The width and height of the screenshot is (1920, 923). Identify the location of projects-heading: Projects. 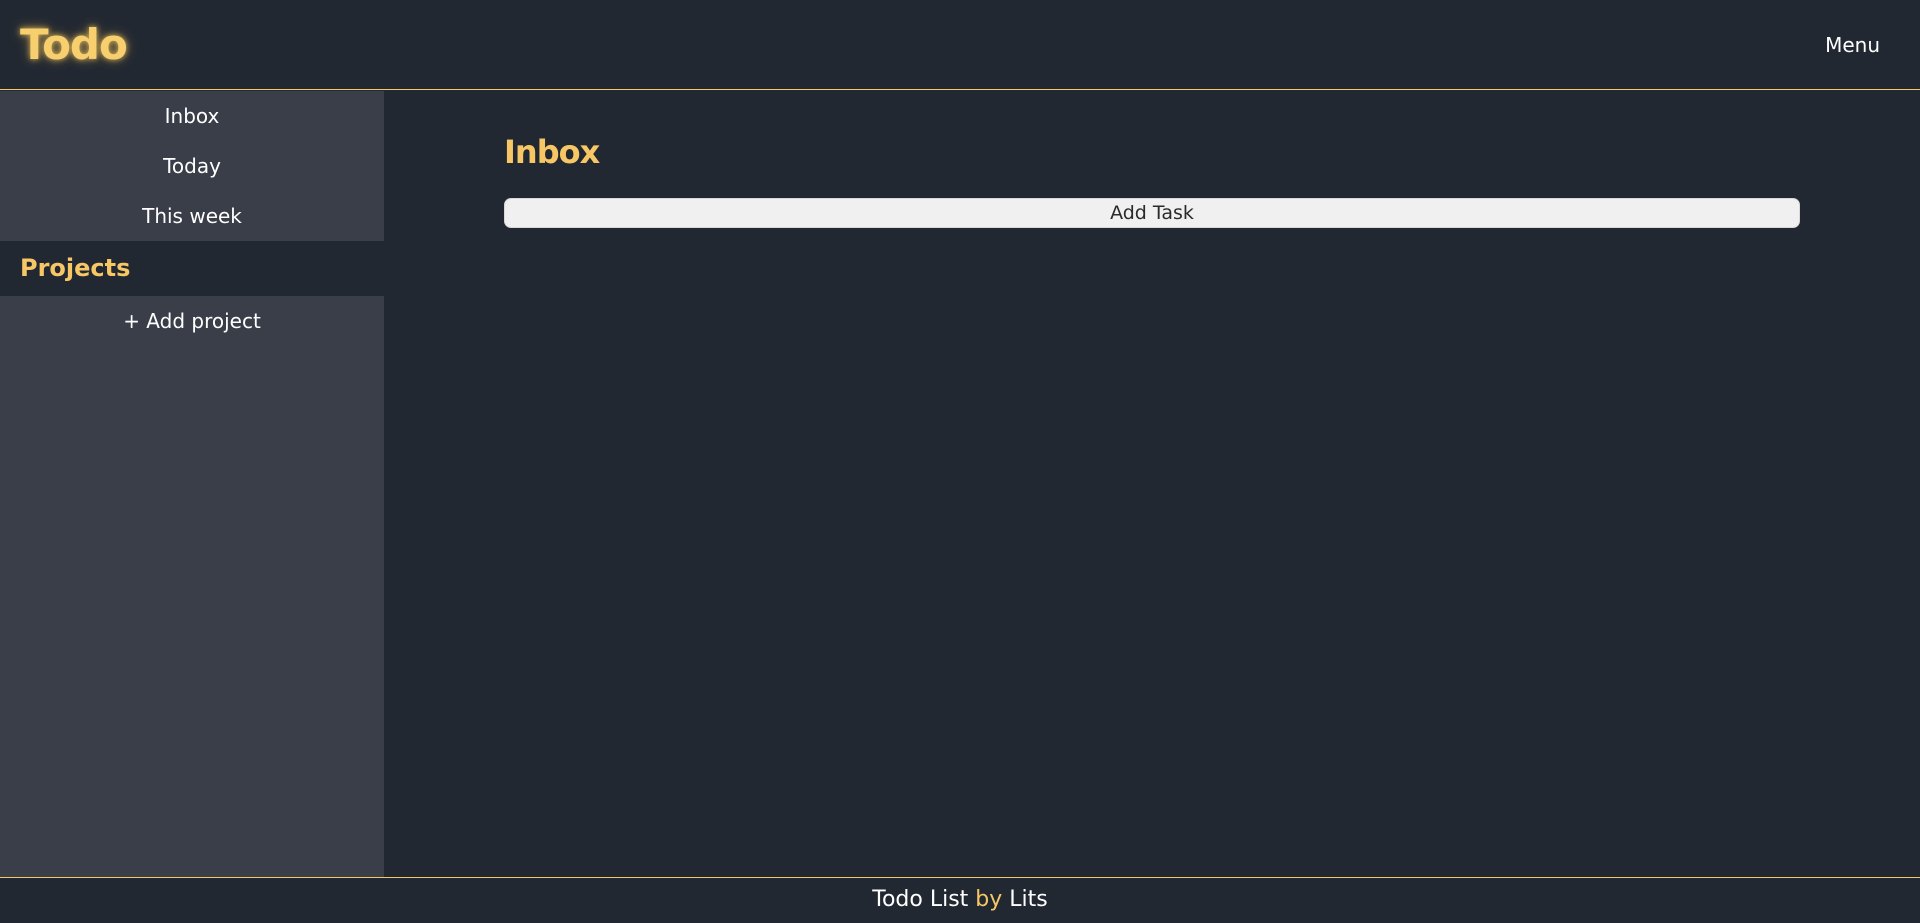
(192, 268).